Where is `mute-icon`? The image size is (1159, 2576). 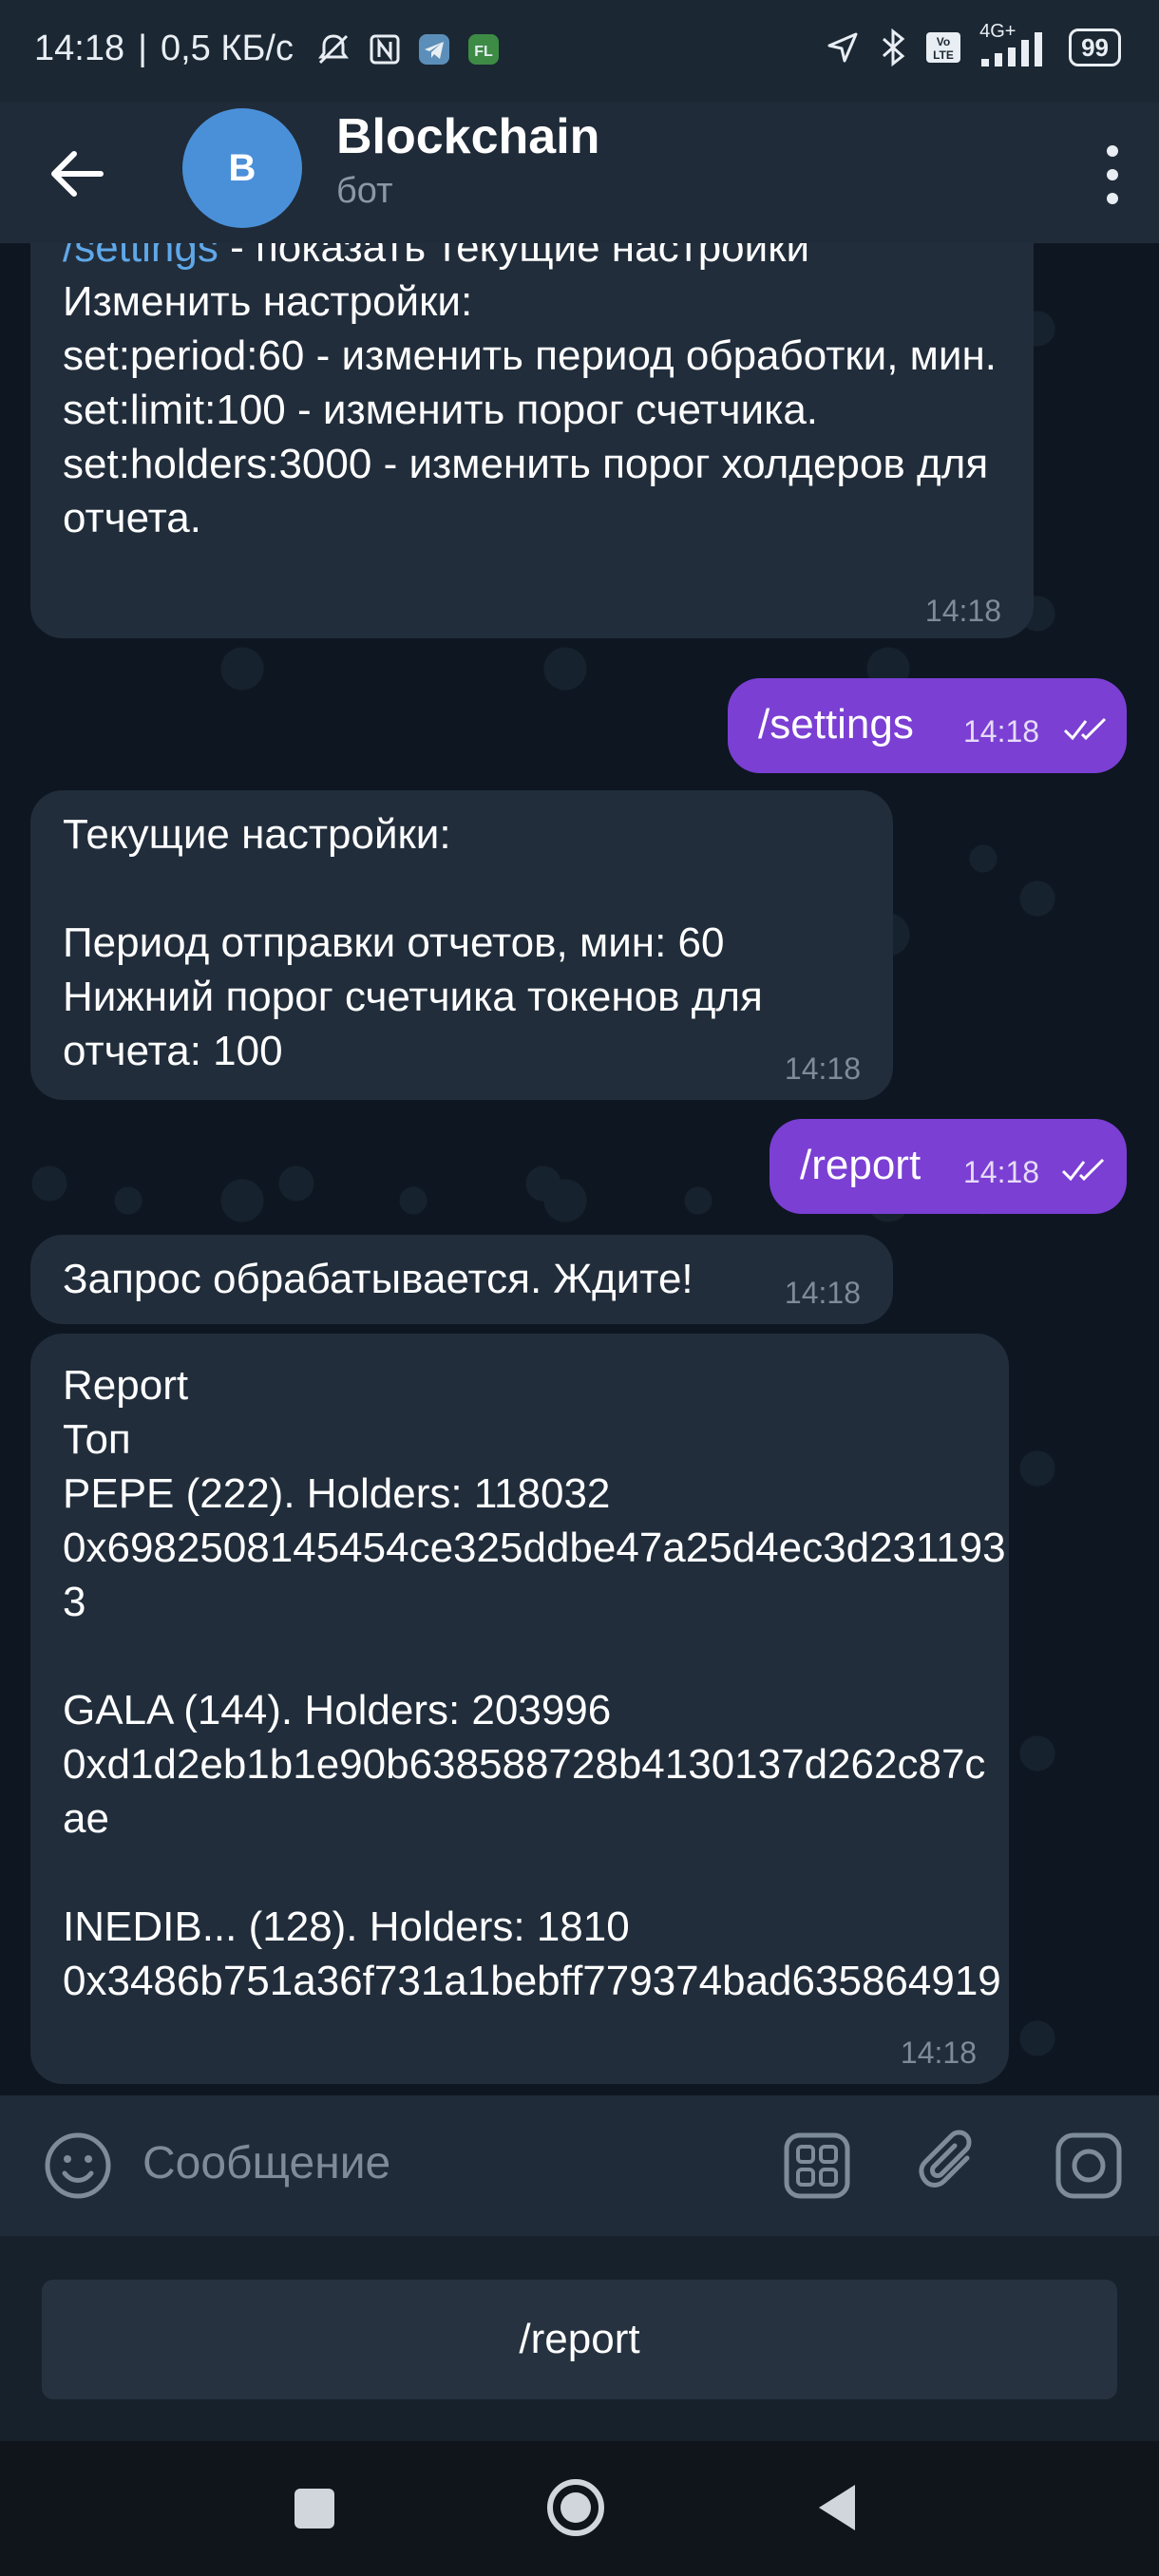
mute-icon is located at coordinates (333, 48).